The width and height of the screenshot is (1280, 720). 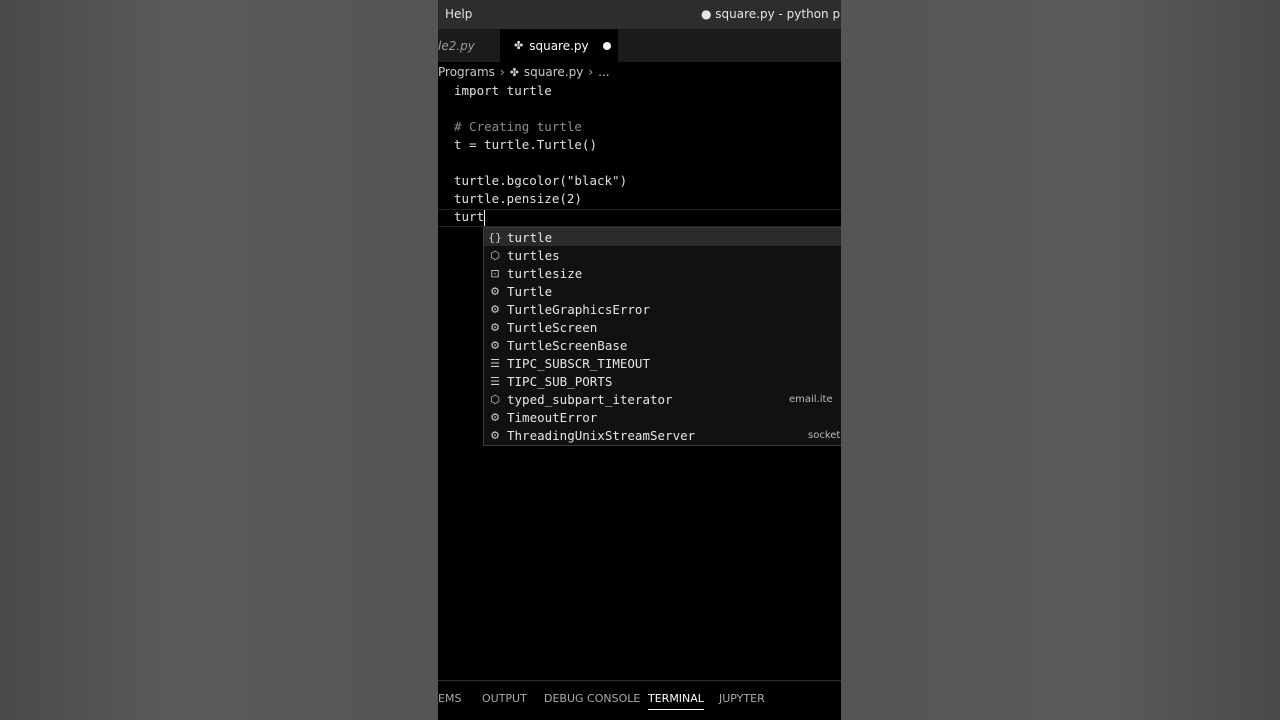 What do you see at coordinates (662, 363) in the screenshot?
I see `suggestion-item: ☰ TIPC_SUBSCR_TIMEOUT` at bounding box center [662, 363].